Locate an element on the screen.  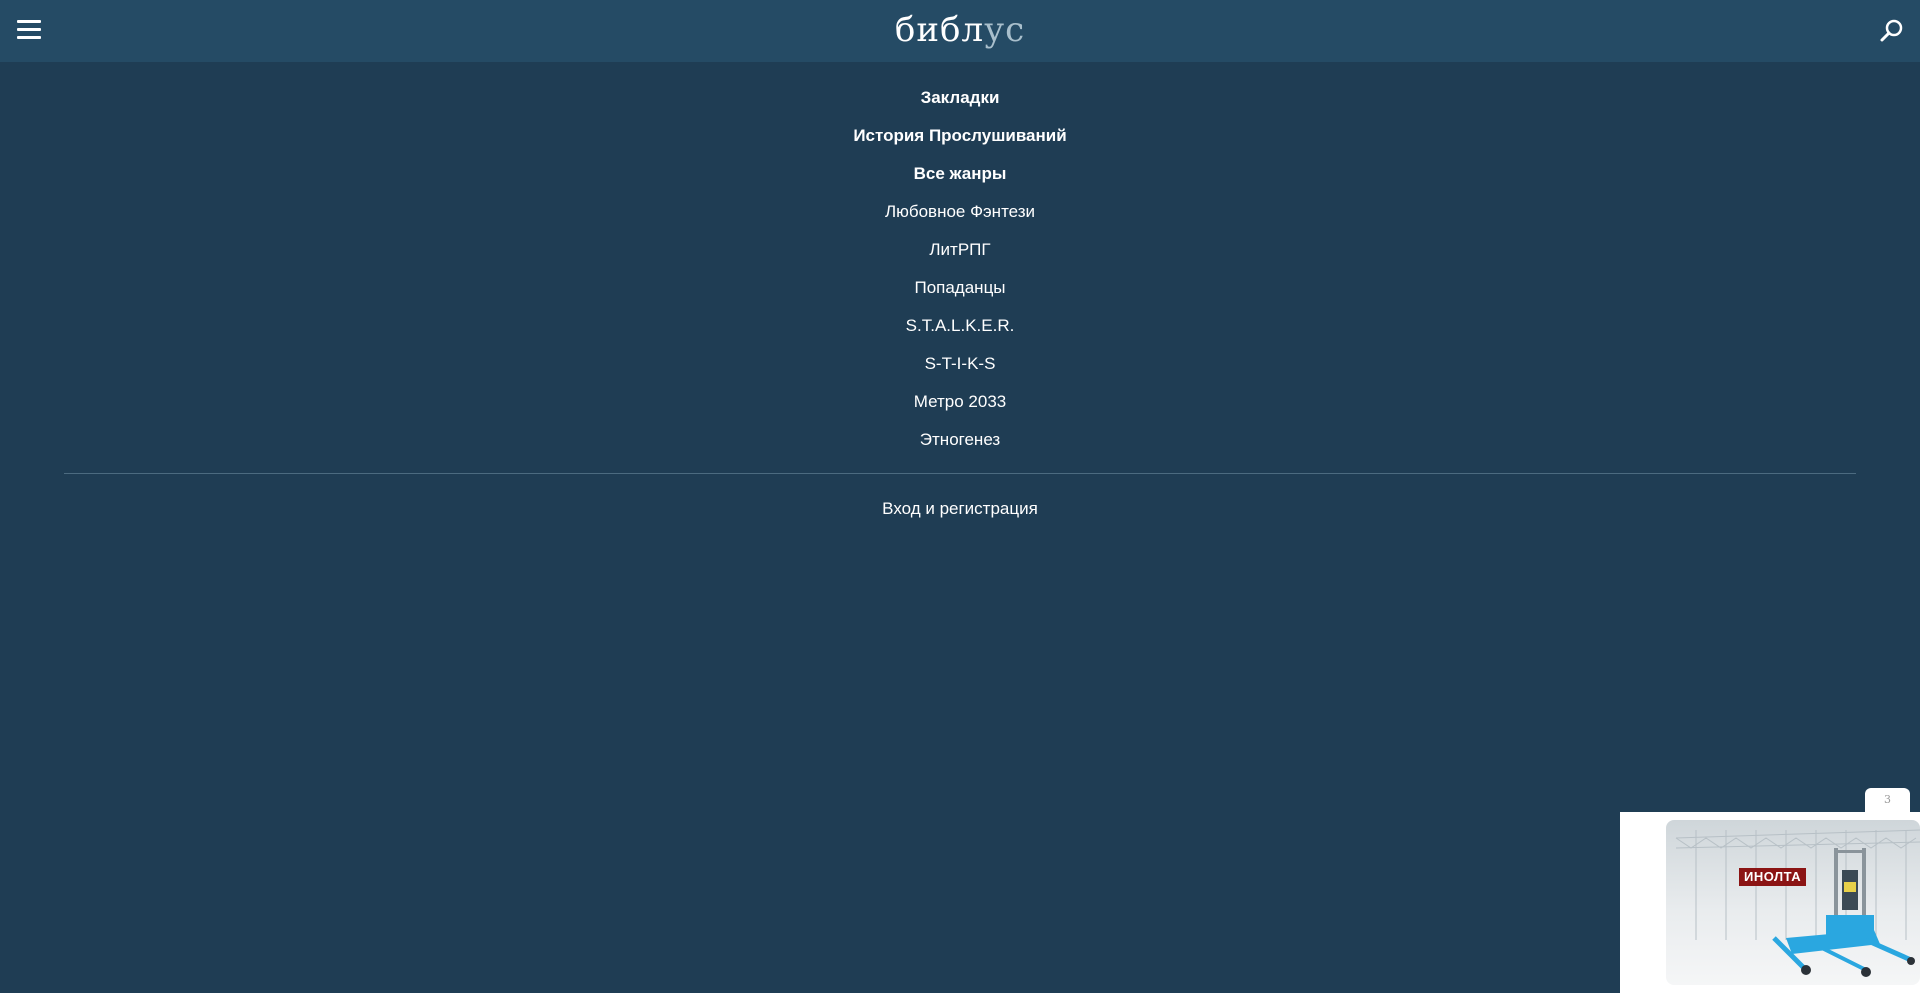
menu-item: Любовное Фэнтези is located at coordinates (960, 213).